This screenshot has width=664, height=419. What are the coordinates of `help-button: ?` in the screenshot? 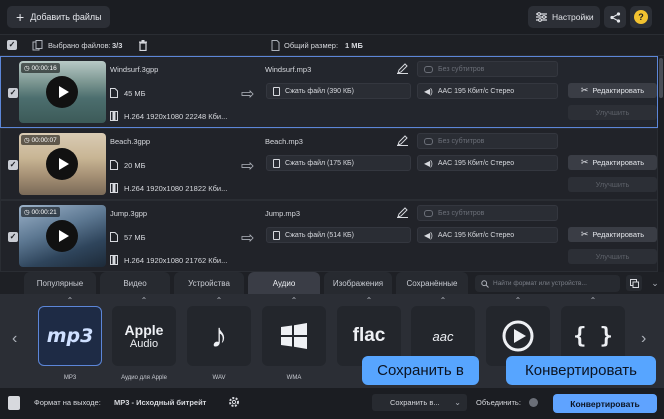 It's located at (641, 17).